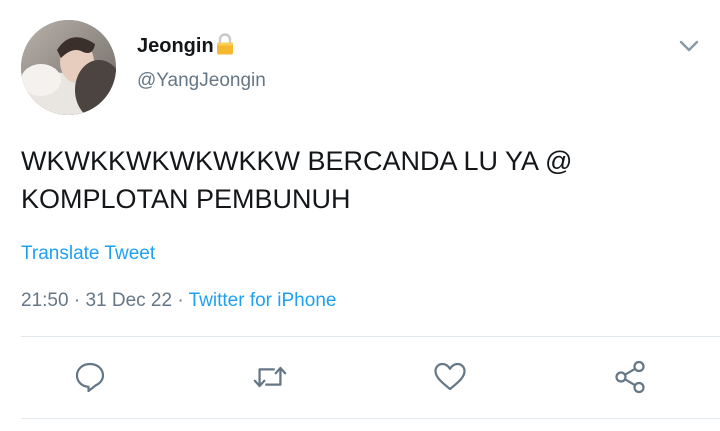 Image resolution: width=720 pixels, height=431 pixels. Describe the element at coordinates (689, 46) in the screenshot. I see `chevron-down-icon` at that location.